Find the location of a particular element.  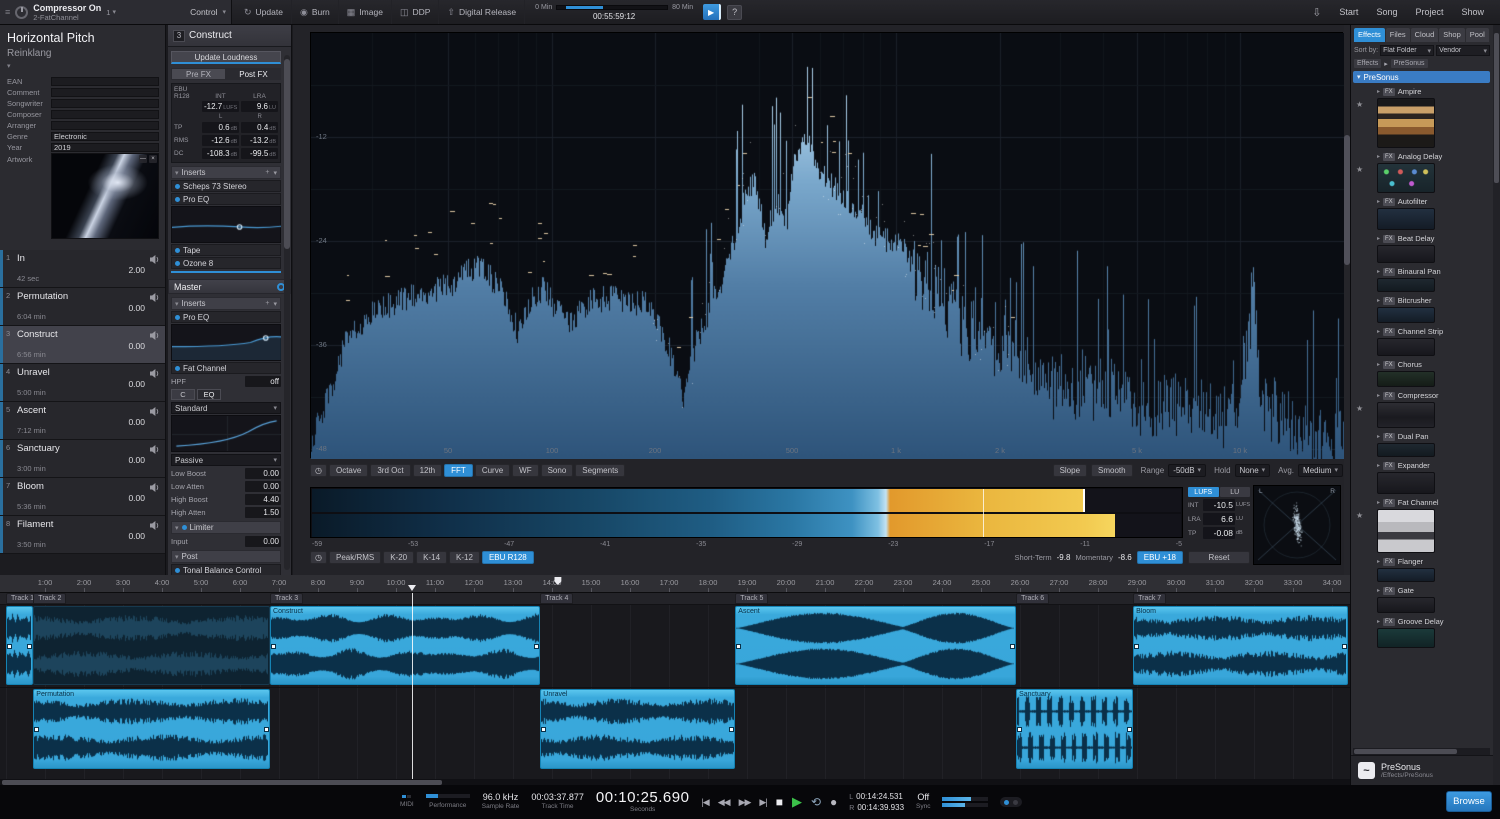

page-button-song: Song is located at coordinates (1386, 12).